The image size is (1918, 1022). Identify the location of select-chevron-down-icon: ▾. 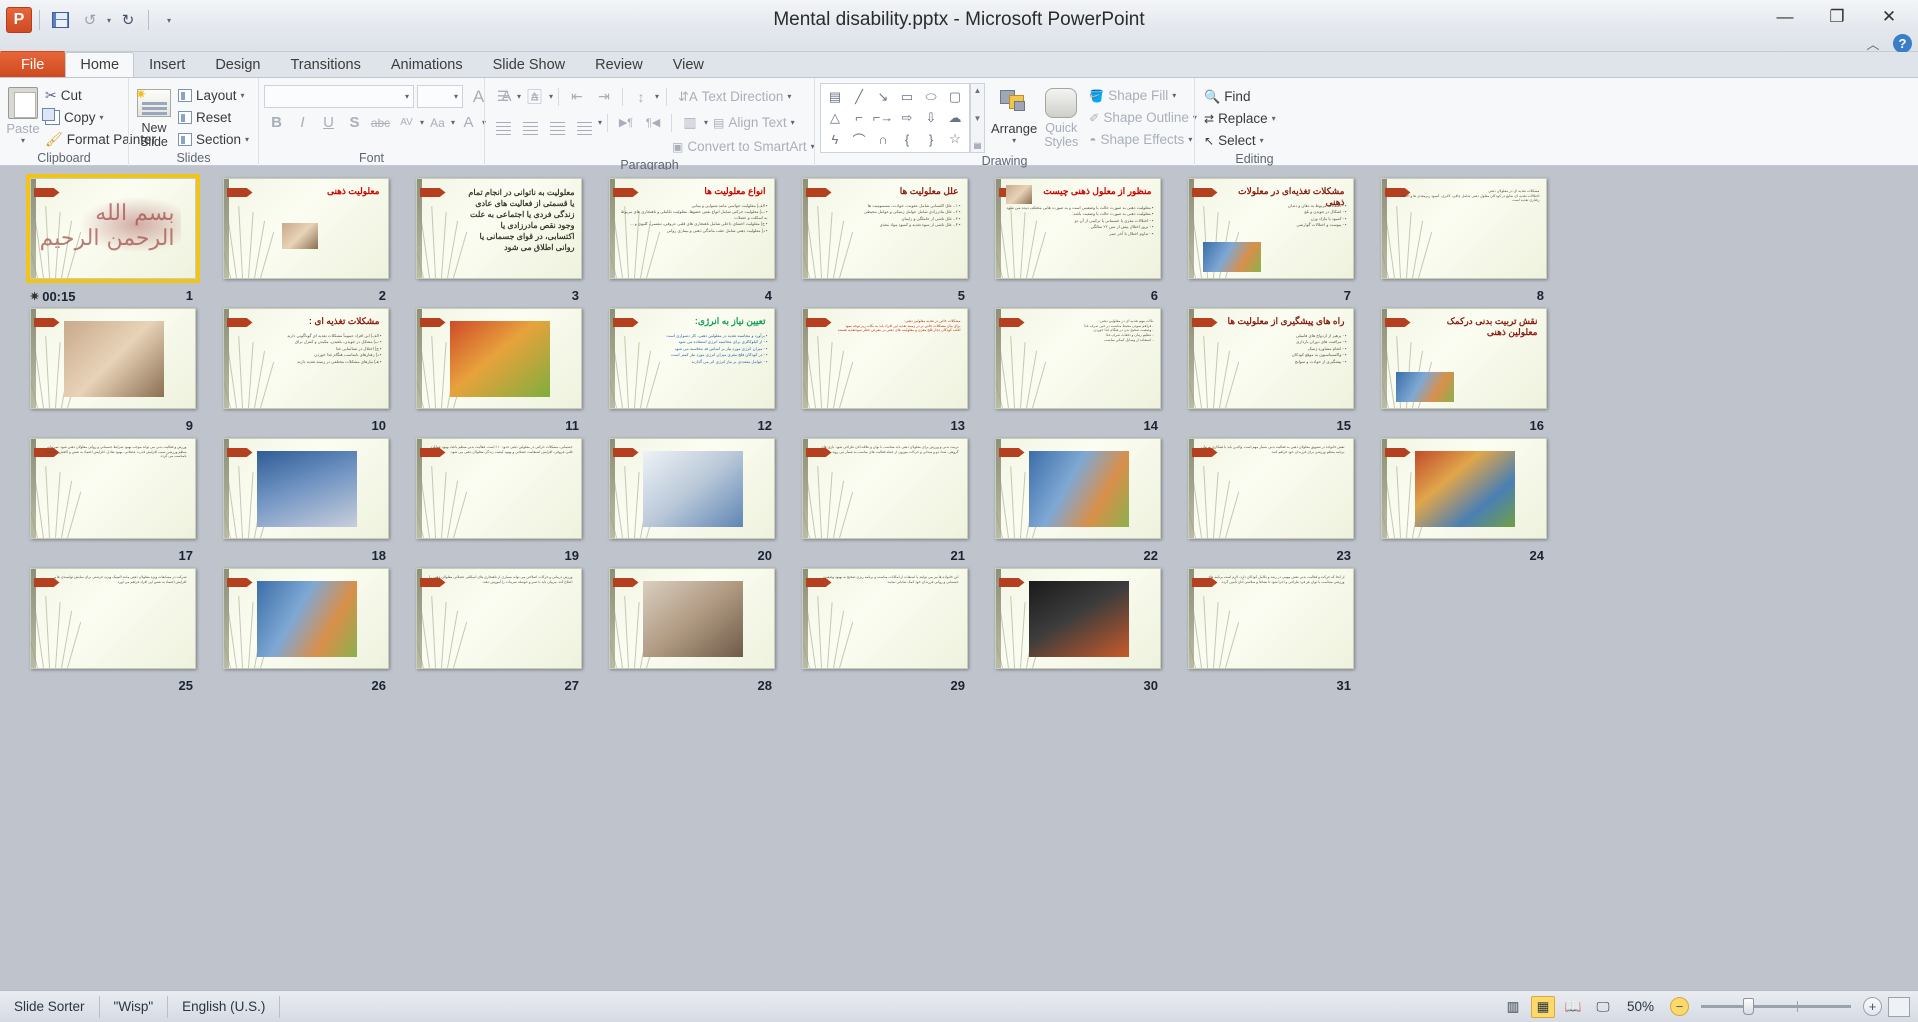
(1262, 140).